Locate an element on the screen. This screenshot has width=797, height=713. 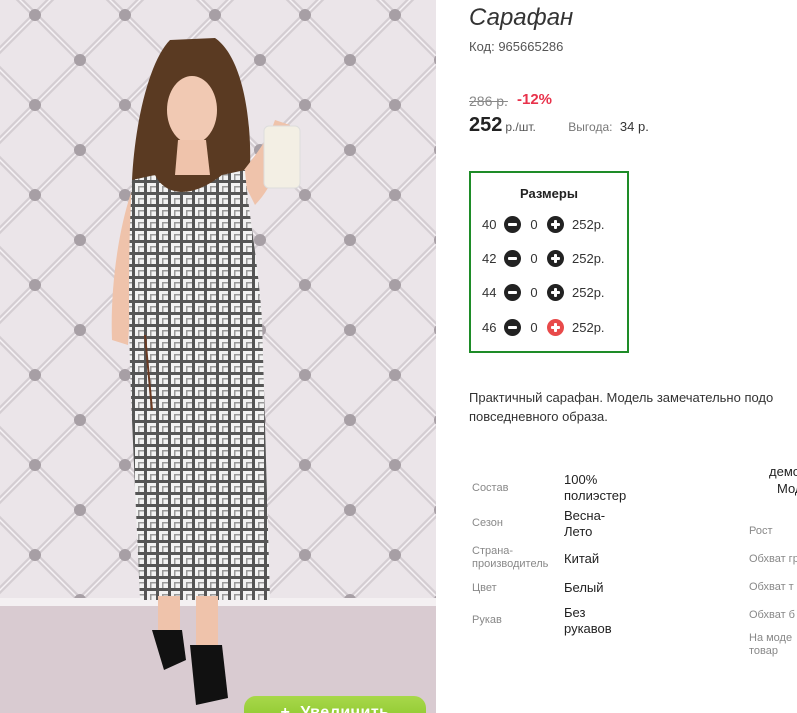
attr-value-line: рукавов is located at coordinates (588, 628).